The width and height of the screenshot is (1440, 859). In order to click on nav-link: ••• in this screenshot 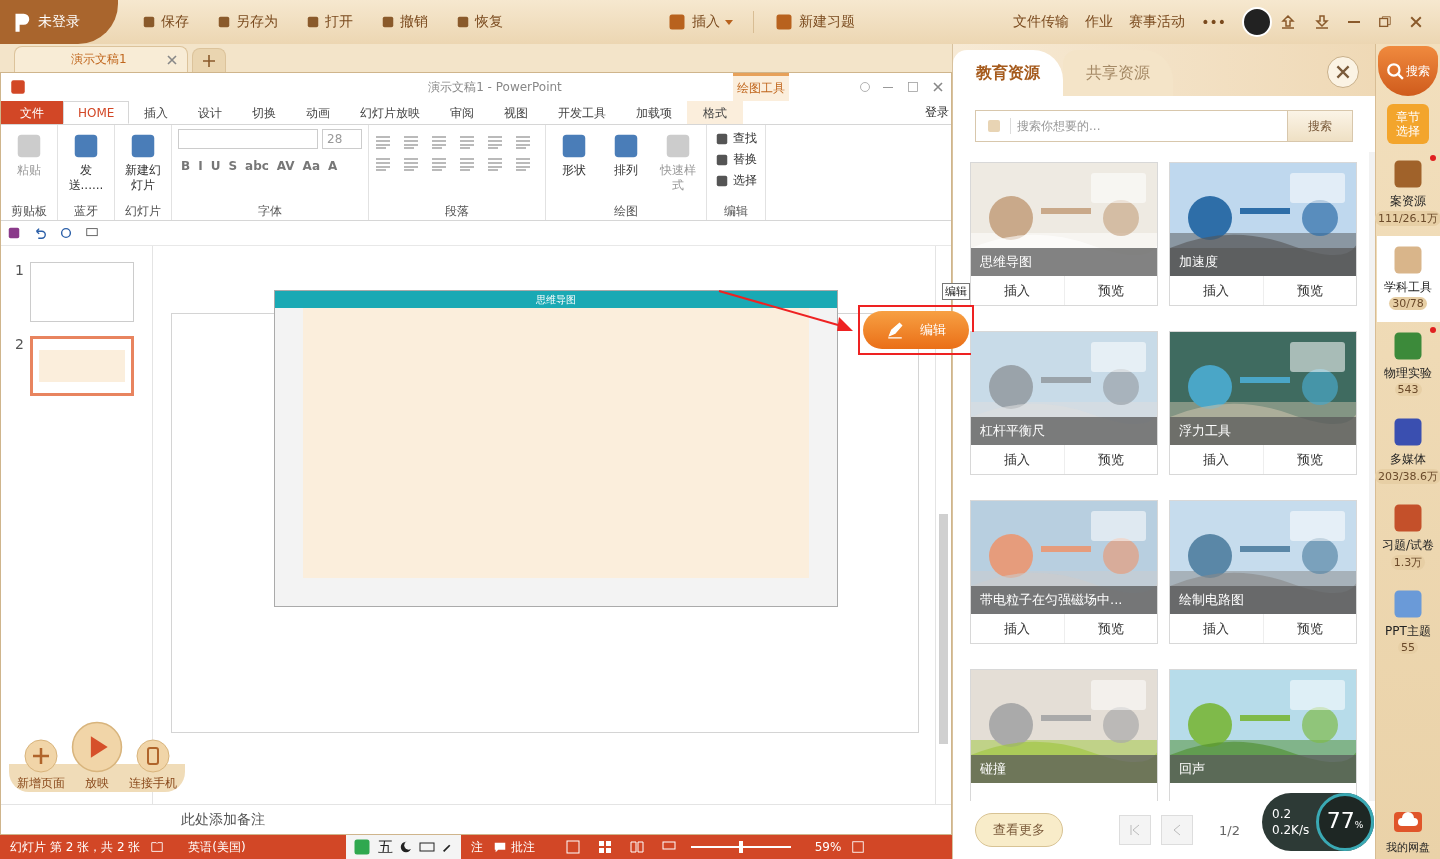, I will do `click(1213, 22)`.